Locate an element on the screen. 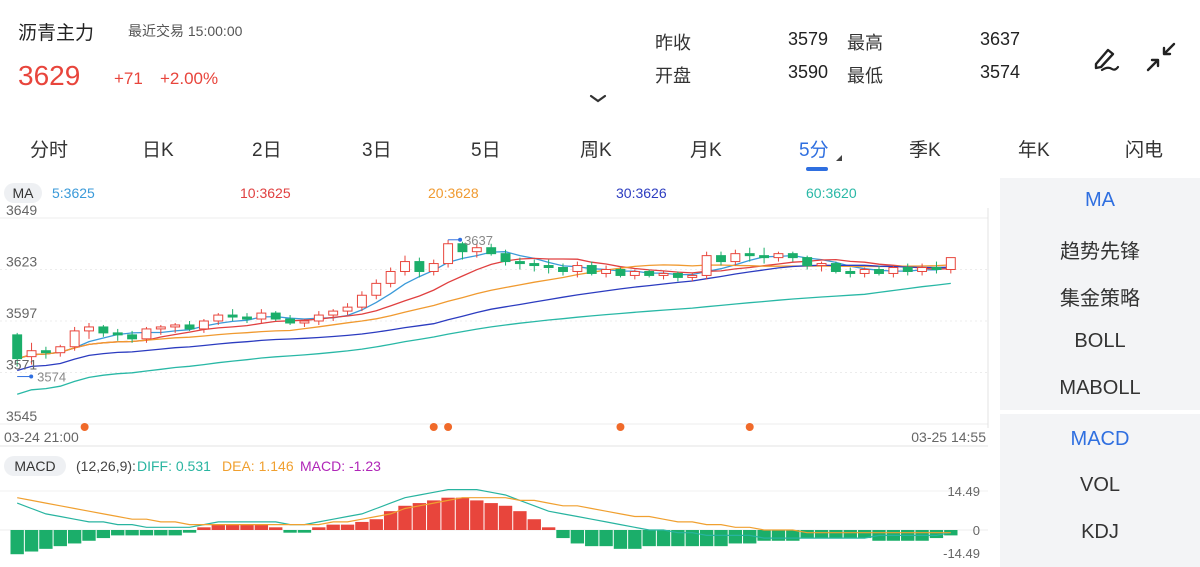 Image resolution: width=1200 pixels, height=567 pixels. tab-monthly-k: 月K is located at coordinates (706, 148).